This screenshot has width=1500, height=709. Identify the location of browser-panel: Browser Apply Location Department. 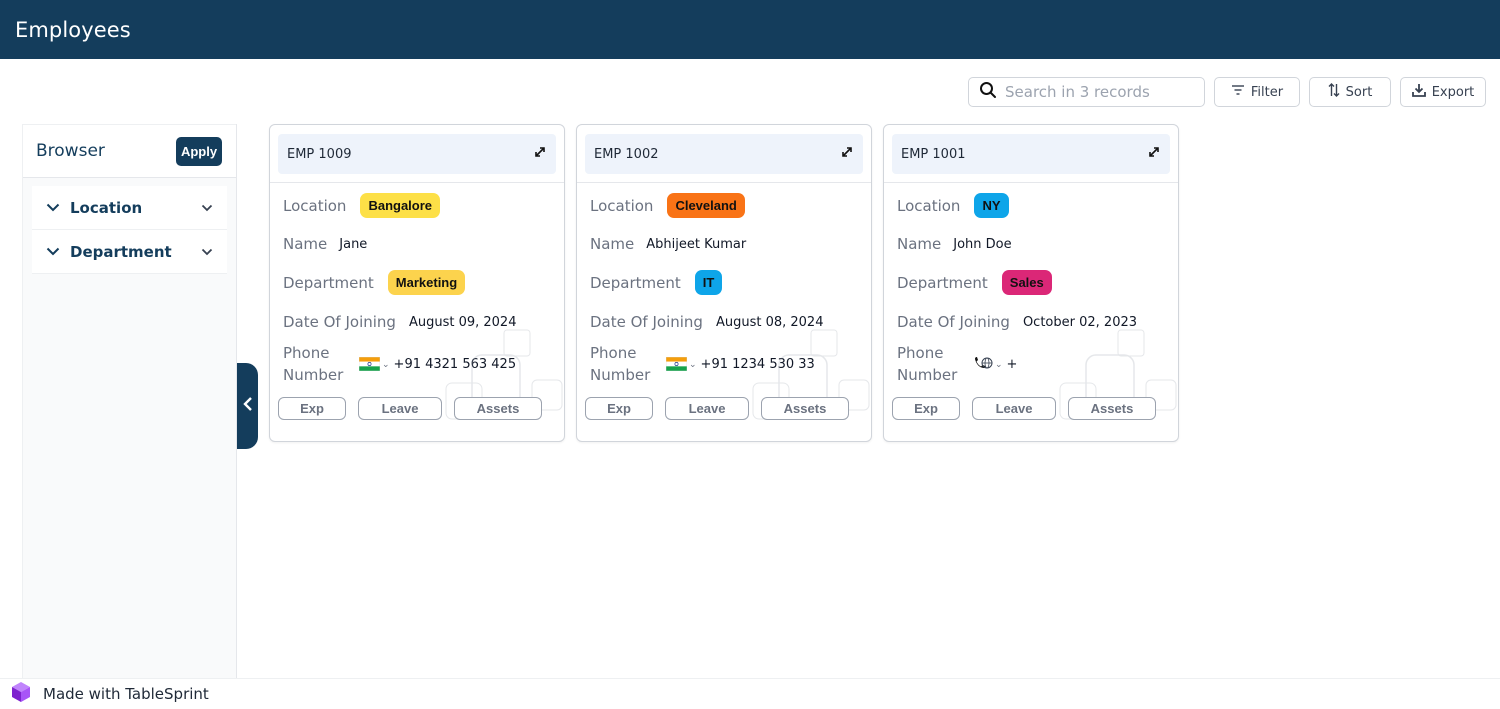
(129, 404).